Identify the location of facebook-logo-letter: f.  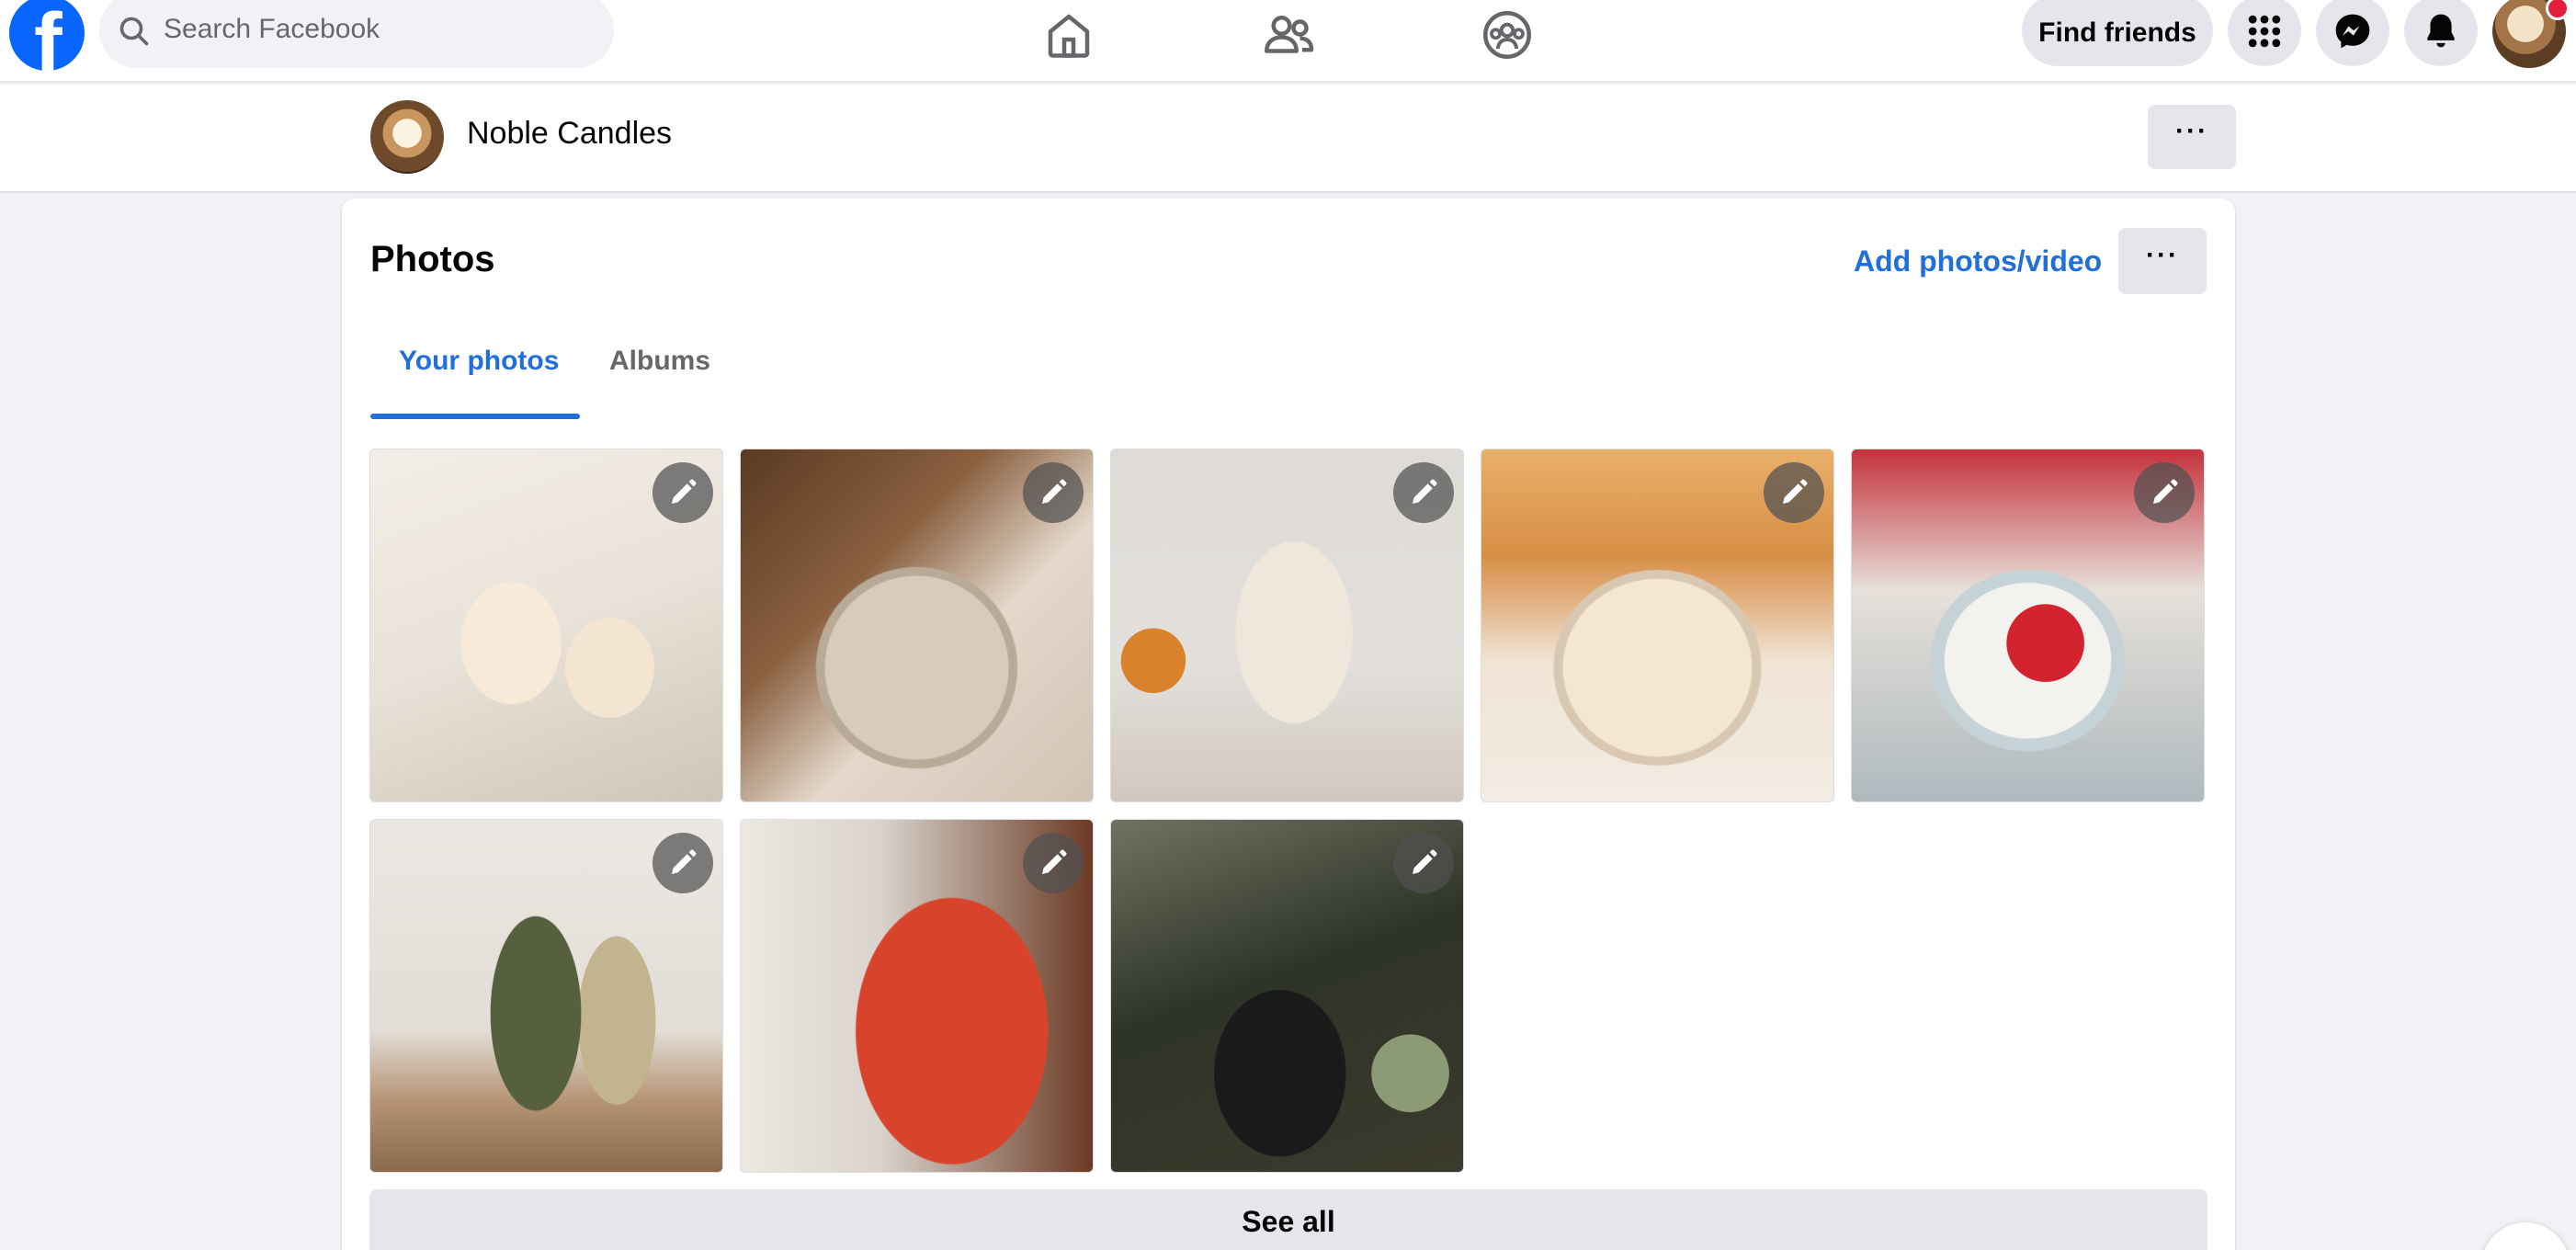
(48, 35).